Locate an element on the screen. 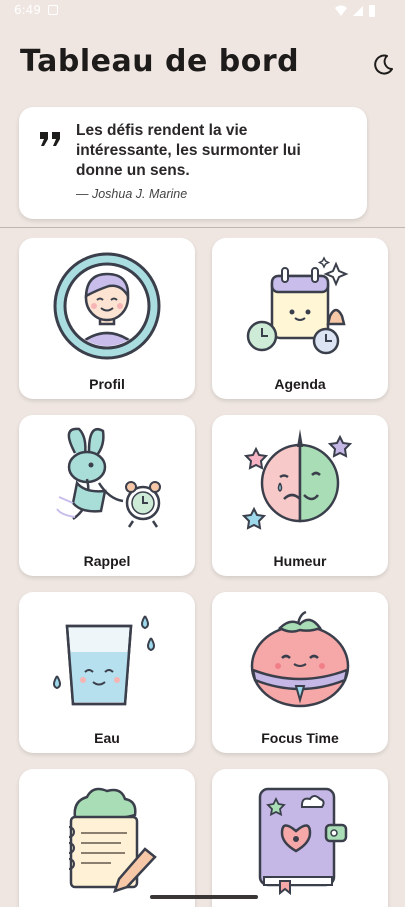 The height and width of the screenshot is (907, 405). tile-eau: Eau is located at coordinates (107, 672).